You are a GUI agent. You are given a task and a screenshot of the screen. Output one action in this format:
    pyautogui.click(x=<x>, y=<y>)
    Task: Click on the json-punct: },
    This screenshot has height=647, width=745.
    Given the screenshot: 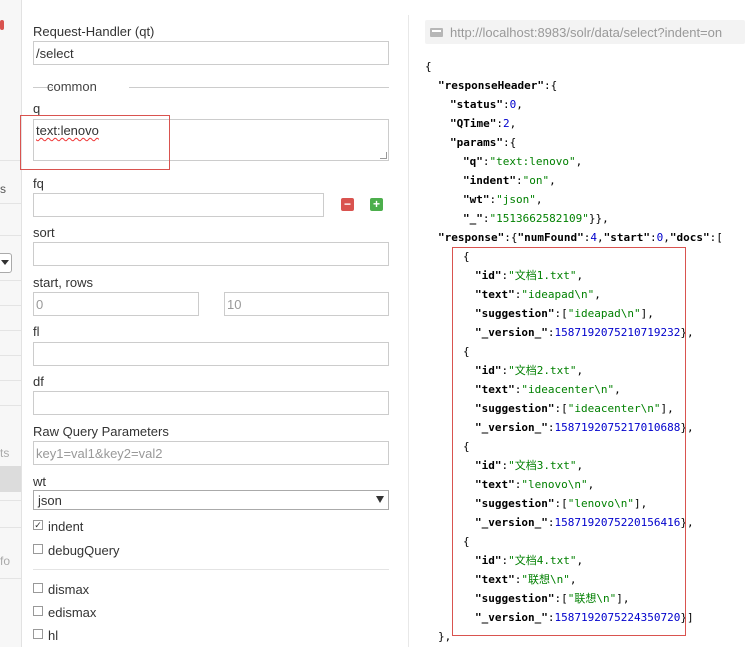 What is the action you would take?
    pyautogui.click(x=445, y=636)
    